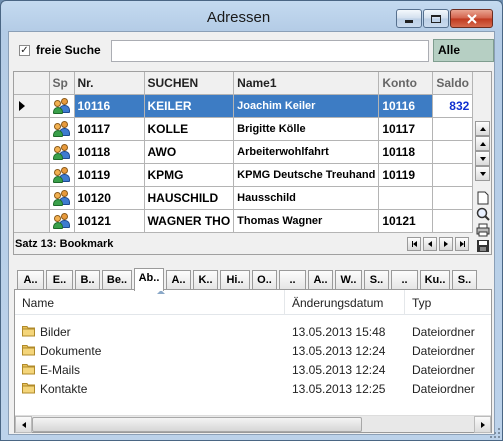 The image size is (503, 441). What do you see at coordinates (253, 350) in the screenshot?
I see `list-item: Dokumente 13.05.2013 12:24 Dateiordner` at bounding box center [253, 350].